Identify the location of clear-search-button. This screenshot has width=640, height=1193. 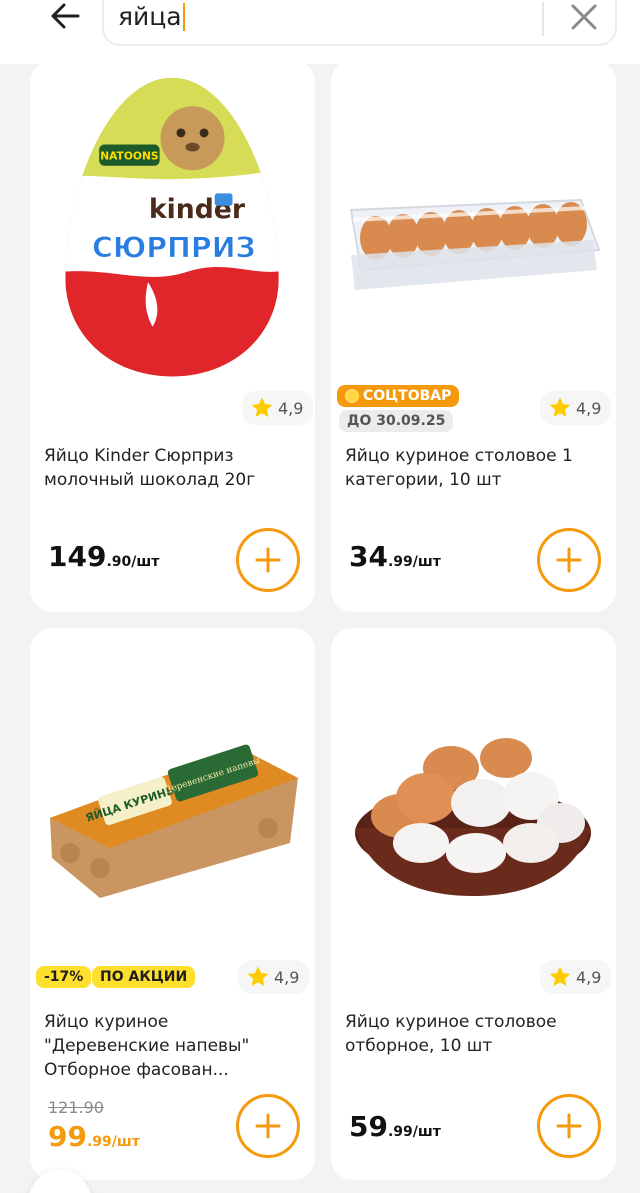
(584, 17).